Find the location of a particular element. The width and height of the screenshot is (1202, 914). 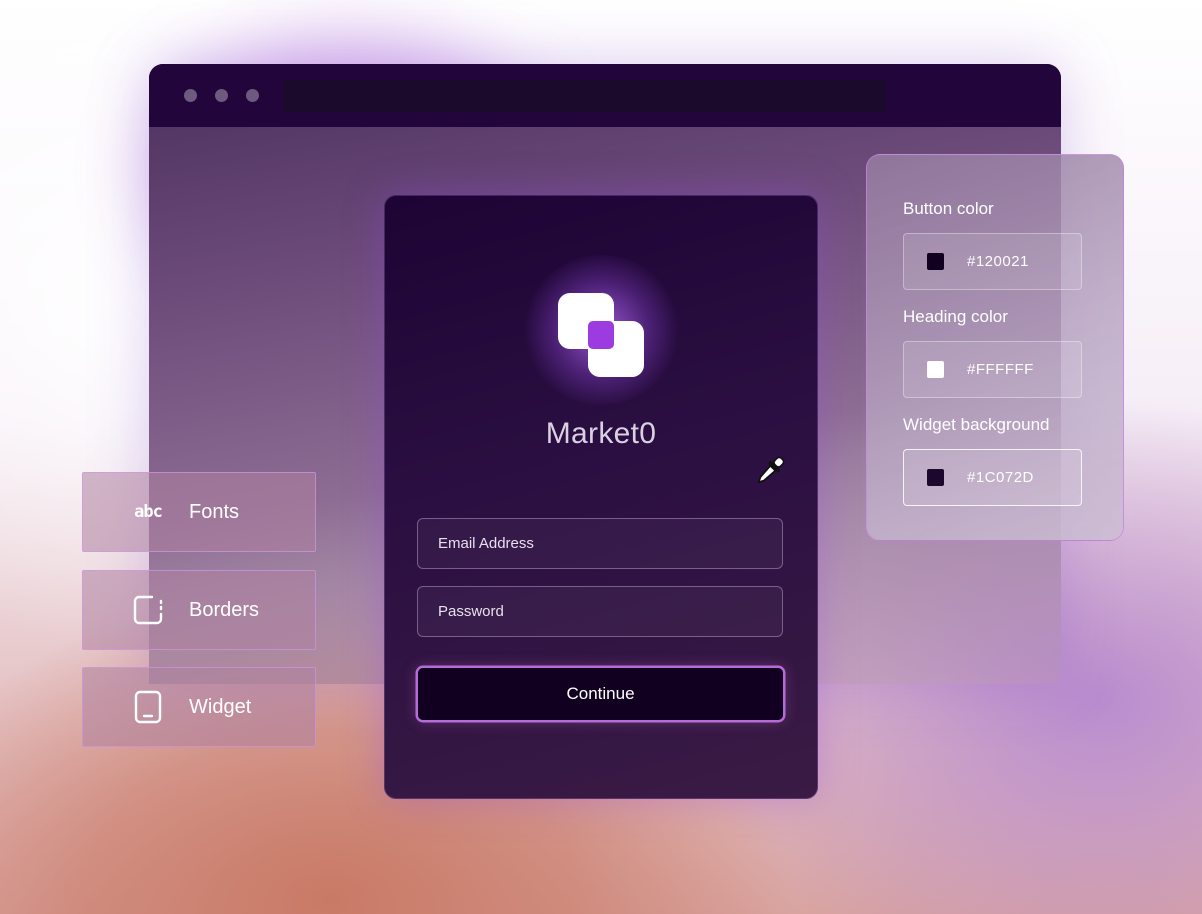

password-placeholder: Password is located at coordinates (471, 611).